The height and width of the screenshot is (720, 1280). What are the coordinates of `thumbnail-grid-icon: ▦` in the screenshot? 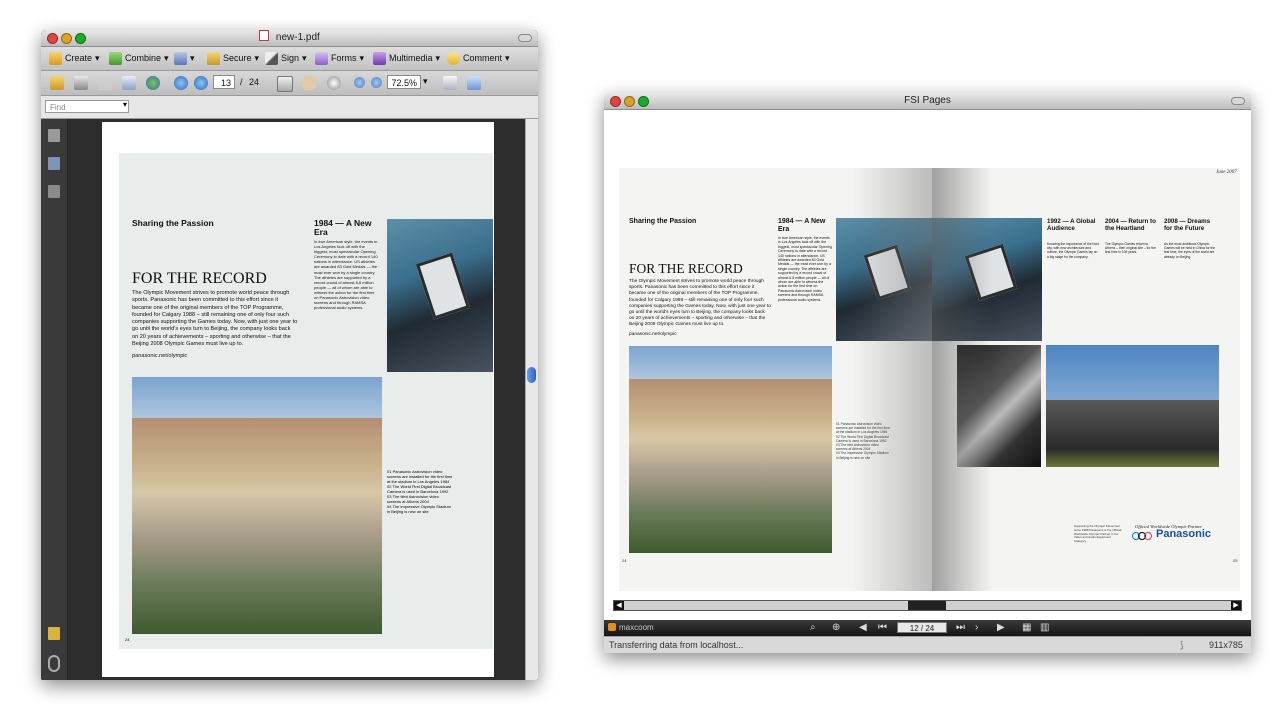 It's located at (1026, 628).